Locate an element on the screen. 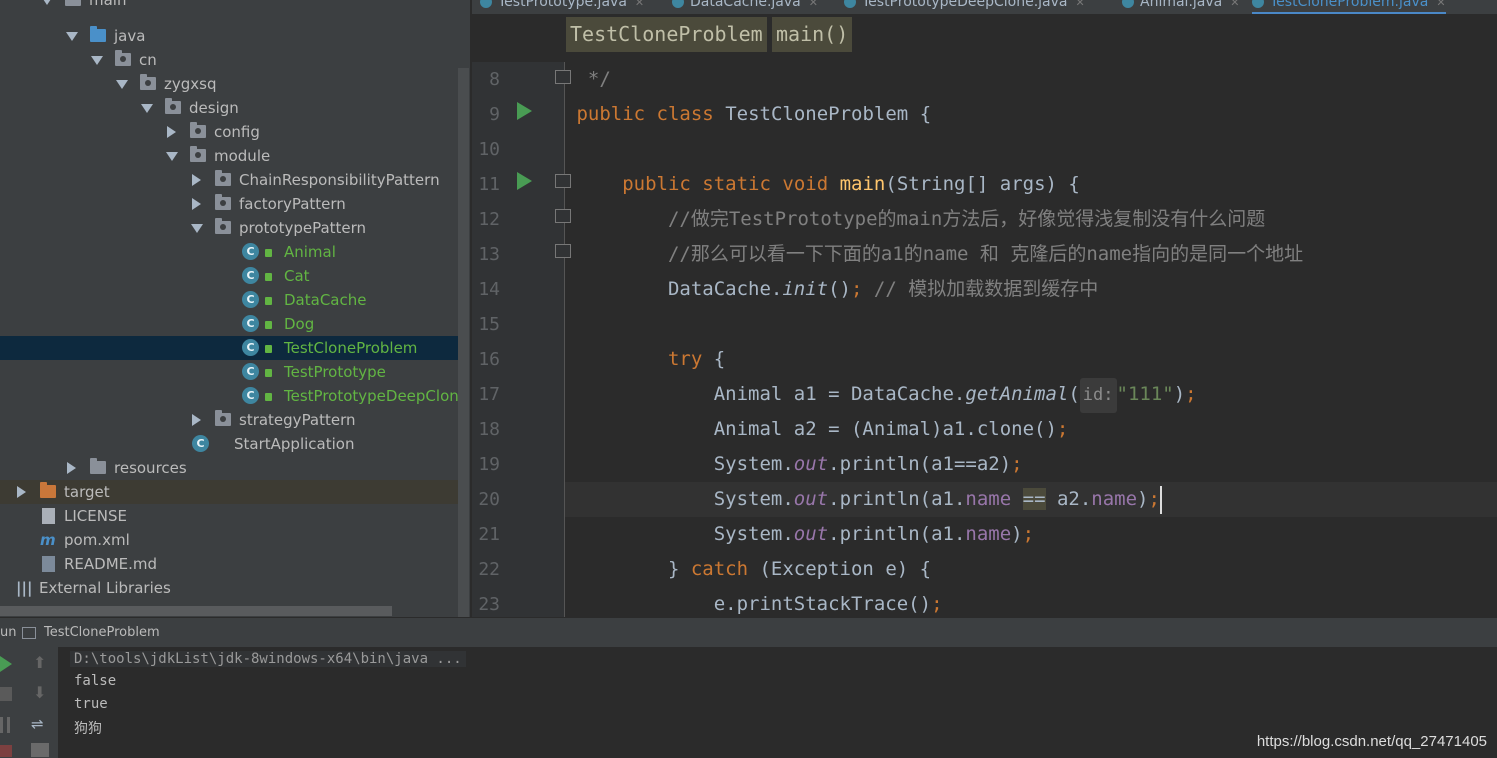 Image resolution: width=1497 pixels, height=758 pixels. tree-item-strategypattern: strategyPattern is located at coordinates (229, 420).